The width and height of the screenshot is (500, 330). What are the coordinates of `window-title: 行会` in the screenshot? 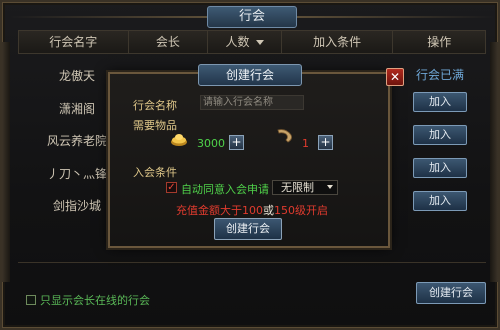 It's located at (252, 17).